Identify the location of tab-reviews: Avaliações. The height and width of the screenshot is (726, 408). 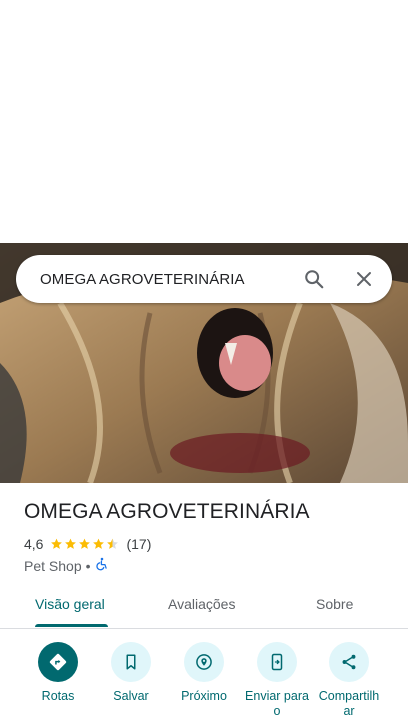
(201, 608).